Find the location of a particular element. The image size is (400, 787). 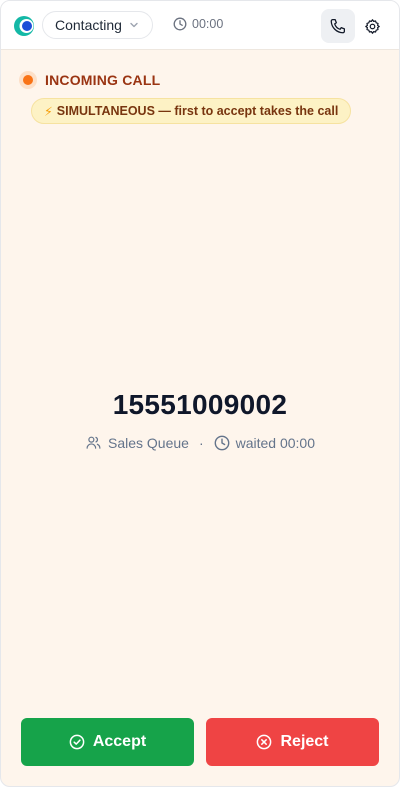

check-circle-icon is located at coordinates (77, 742).